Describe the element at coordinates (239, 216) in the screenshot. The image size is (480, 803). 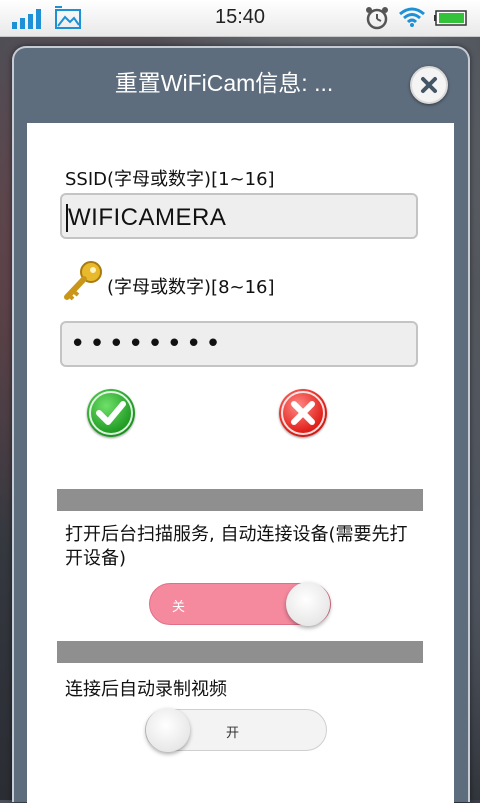
I see `ssid-input: WIFICAMERA` at that location.